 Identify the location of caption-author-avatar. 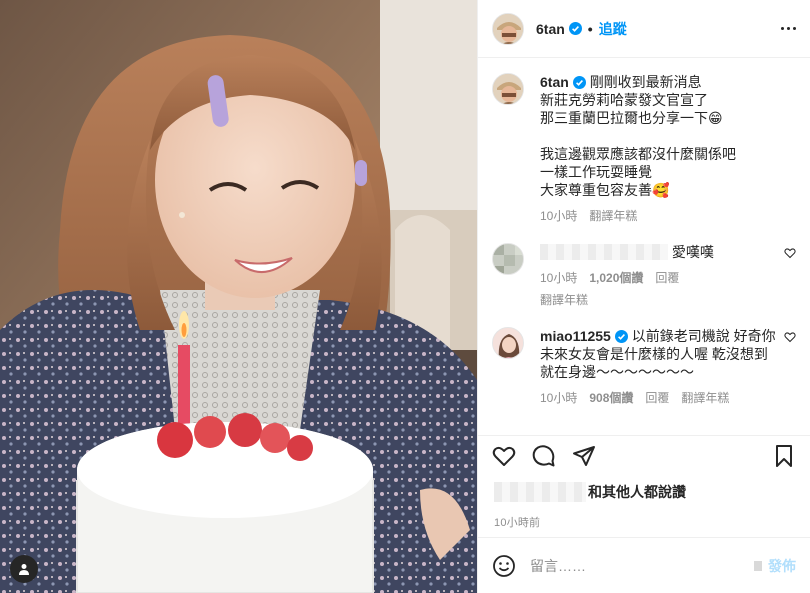
(508, 89).